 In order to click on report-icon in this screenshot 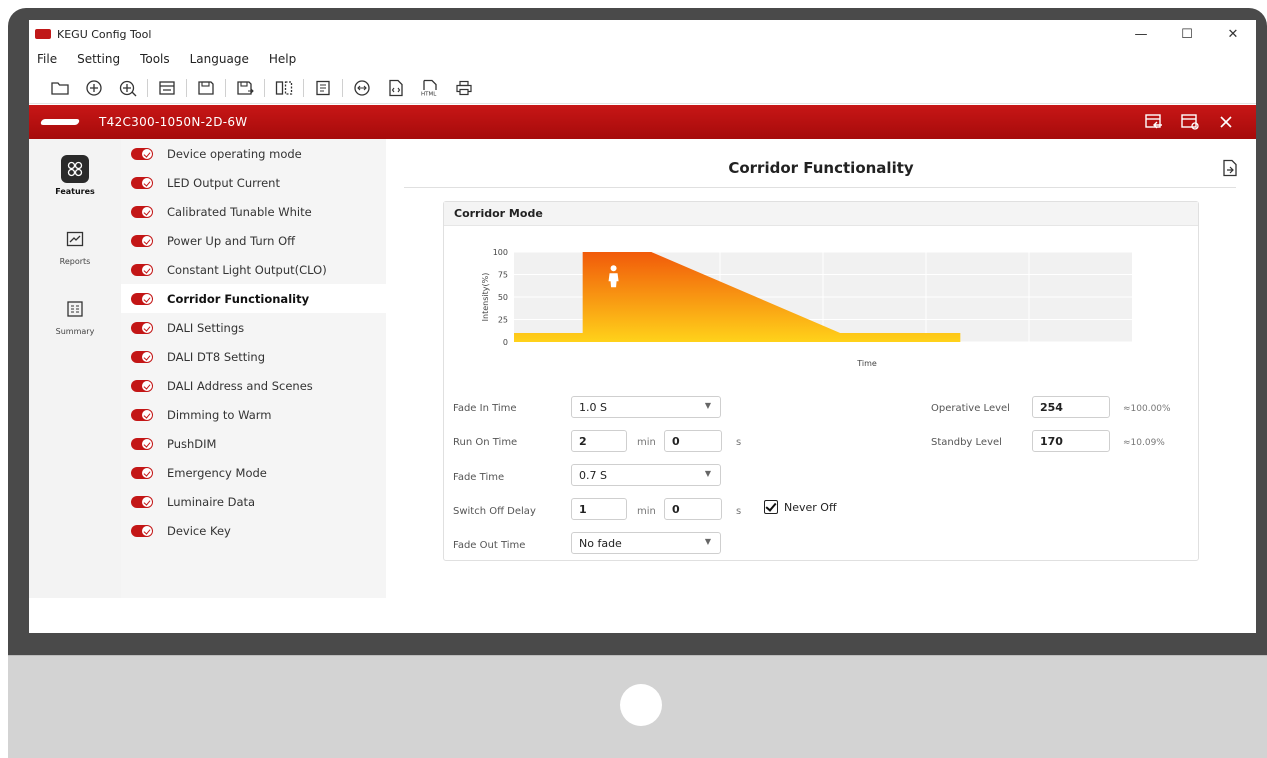, I will do `click(323, 88)`.